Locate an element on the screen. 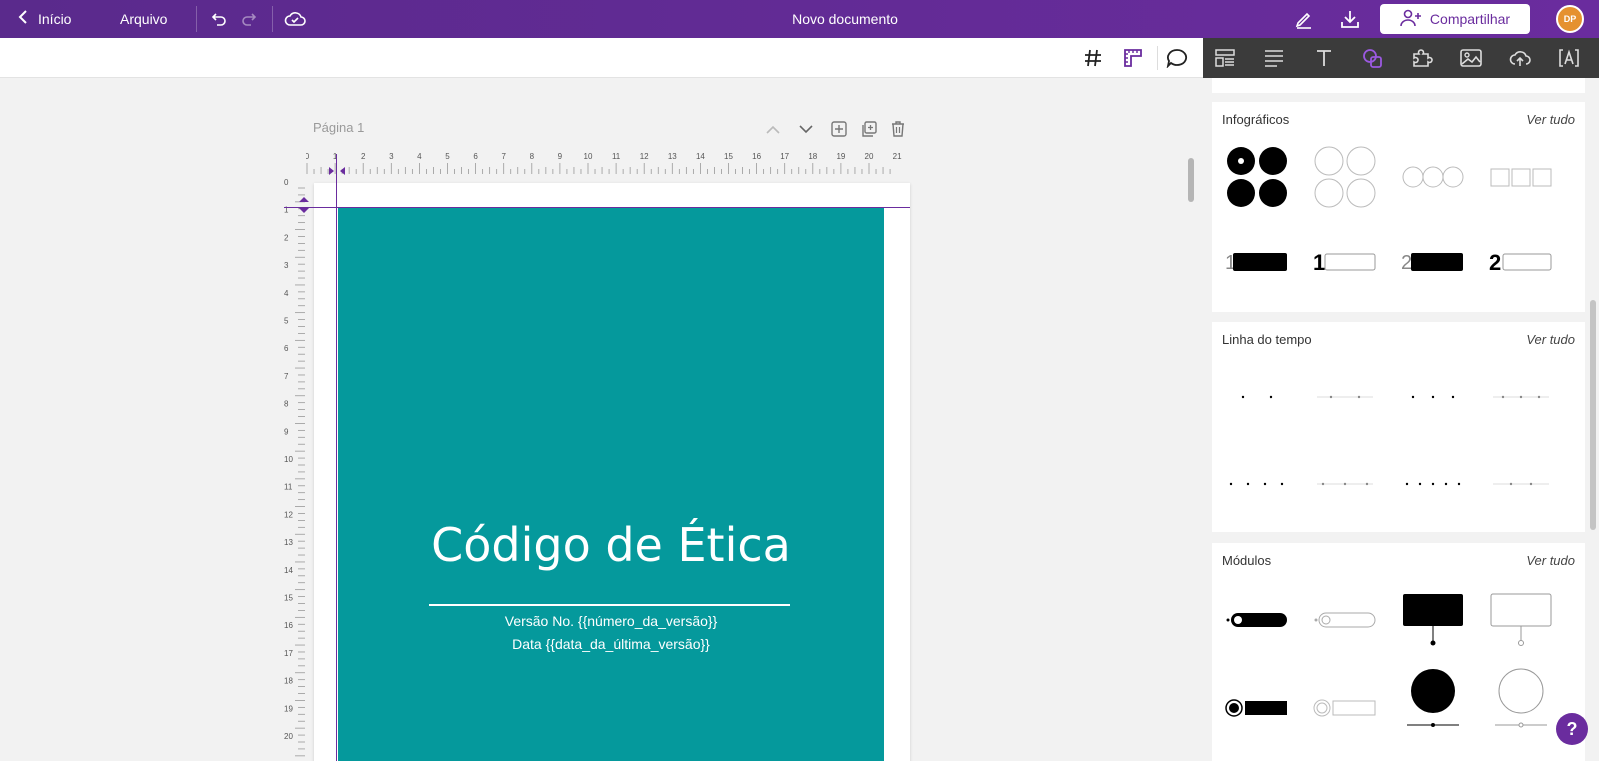 The width and height of the screenshot is (1599, 761). editor-toolbar is located at coordinates (601, 58).